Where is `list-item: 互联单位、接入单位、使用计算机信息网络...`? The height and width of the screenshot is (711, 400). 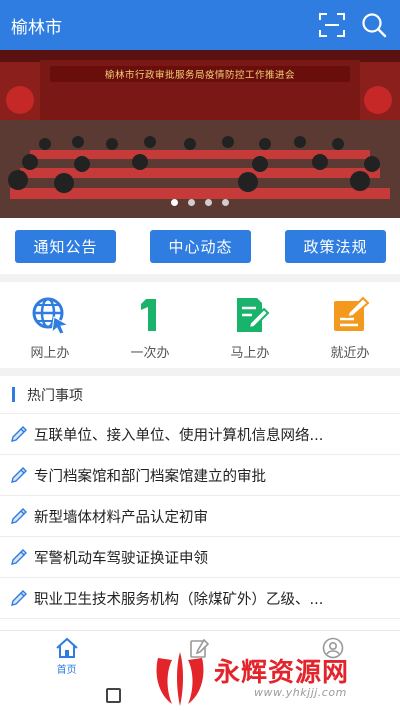
list-item: 互联单位、接入单位、使用计算机信息网络... is located at coordinates (200, 434).